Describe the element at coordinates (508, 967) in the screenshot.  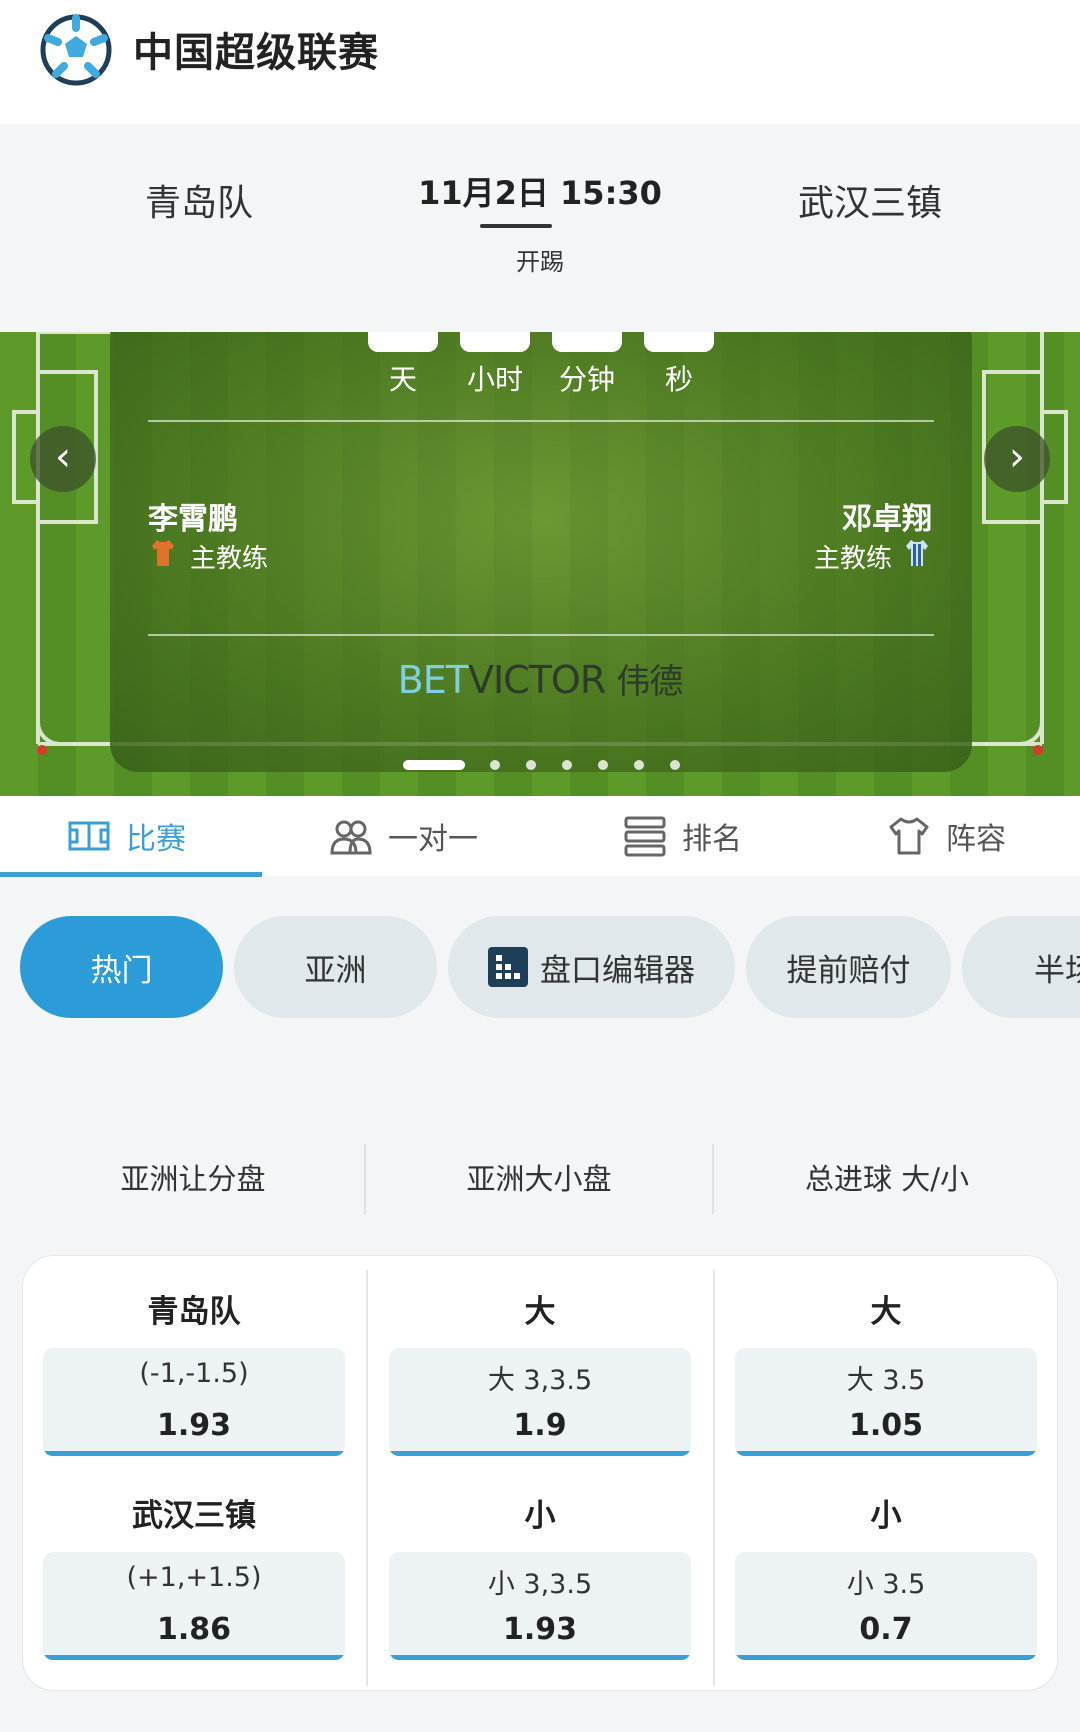
I see `grid-icon` at that location.